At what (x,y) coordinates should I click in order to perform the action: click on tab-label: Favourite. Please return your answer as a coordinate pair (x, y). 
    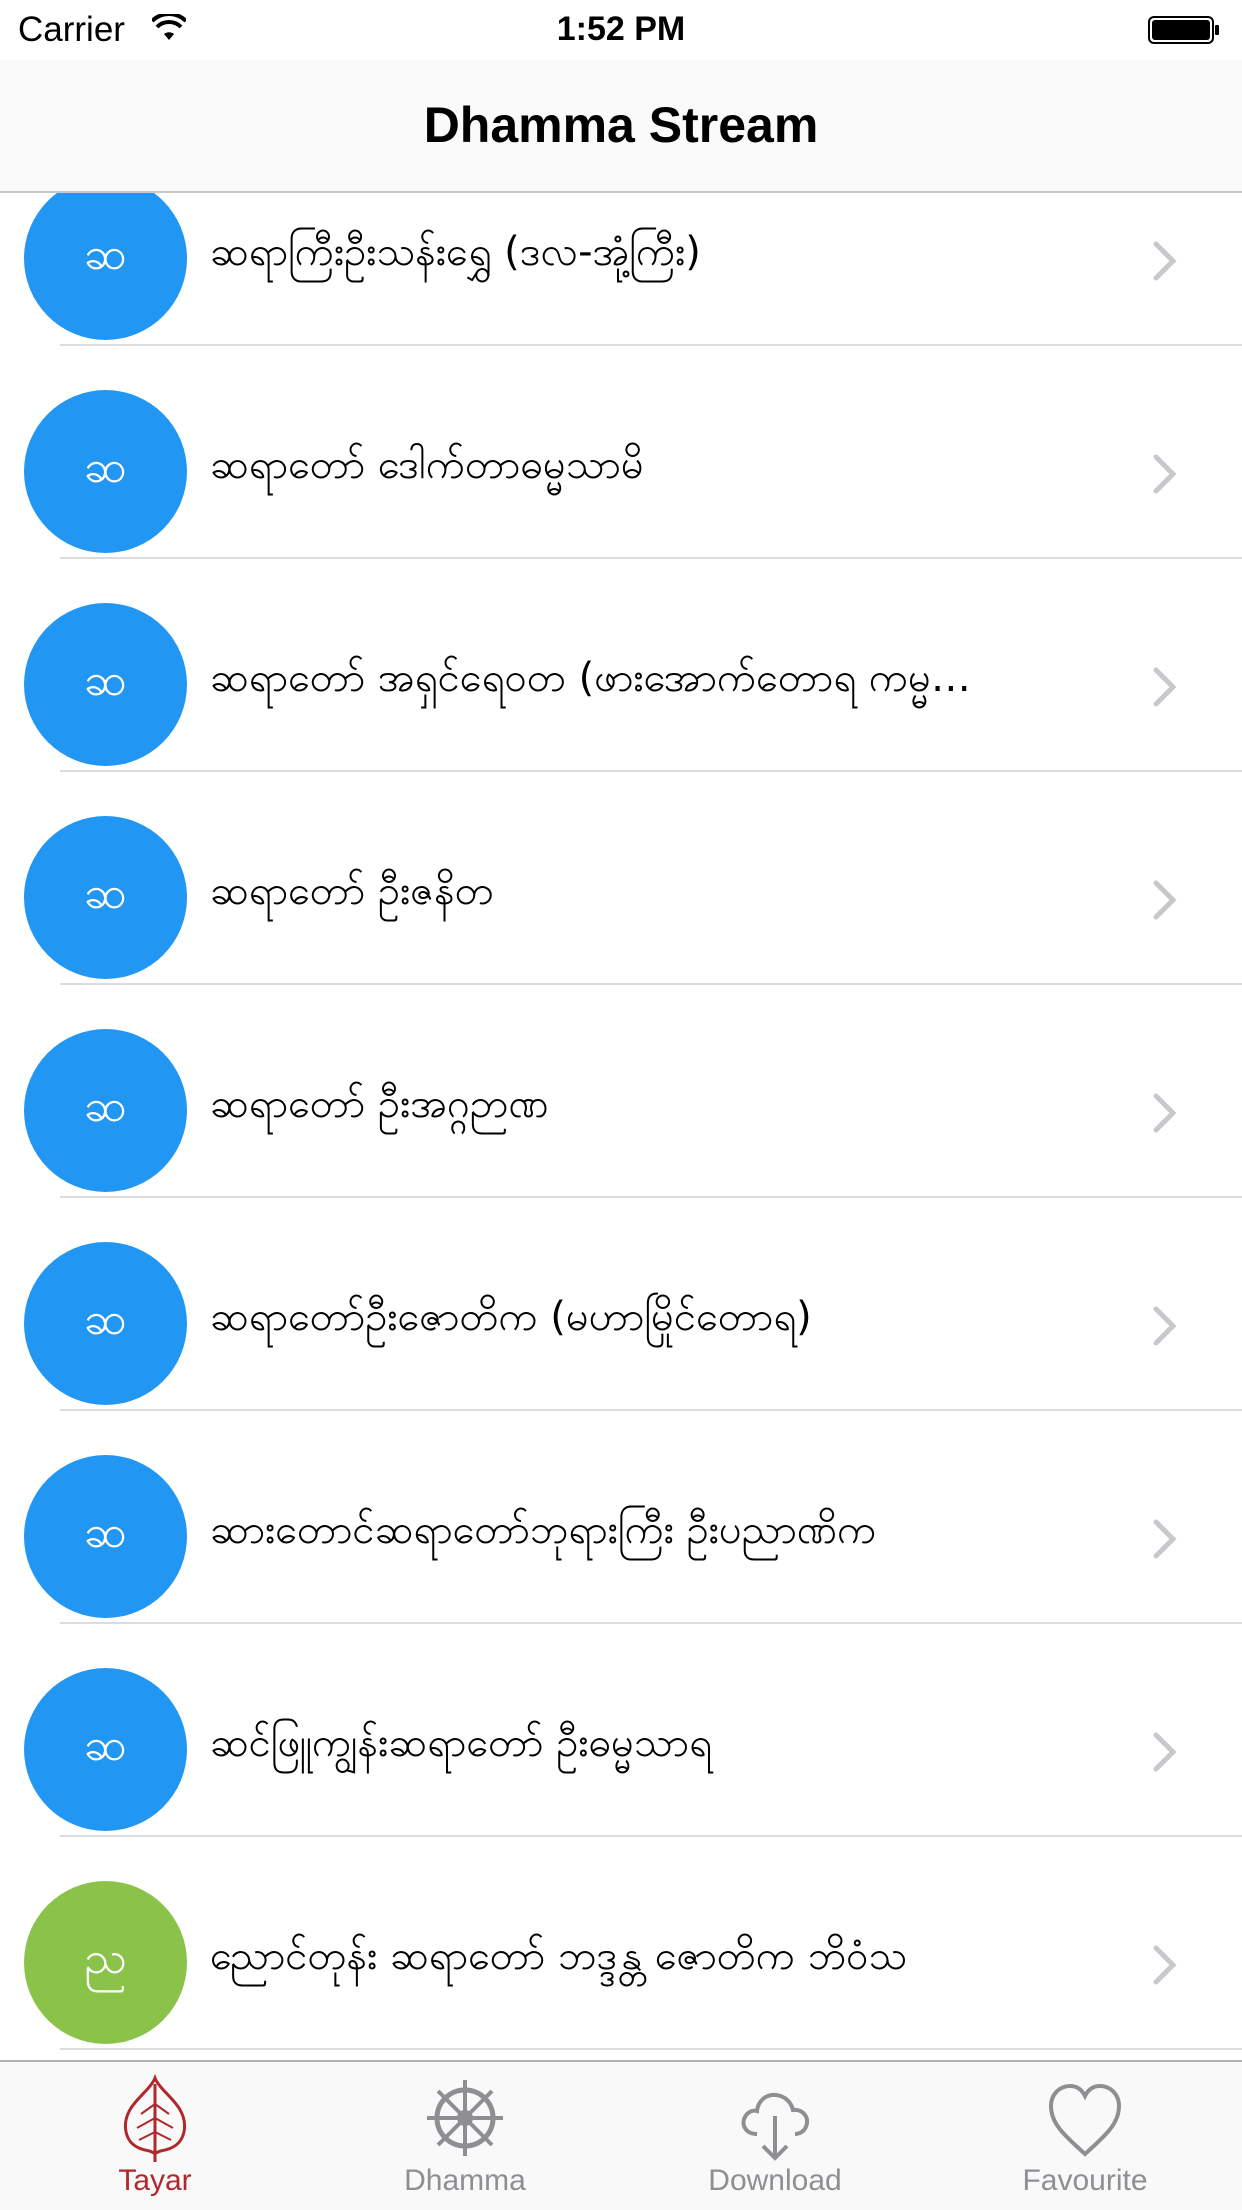
    Looking at the image, I should click on (1085, 2180).